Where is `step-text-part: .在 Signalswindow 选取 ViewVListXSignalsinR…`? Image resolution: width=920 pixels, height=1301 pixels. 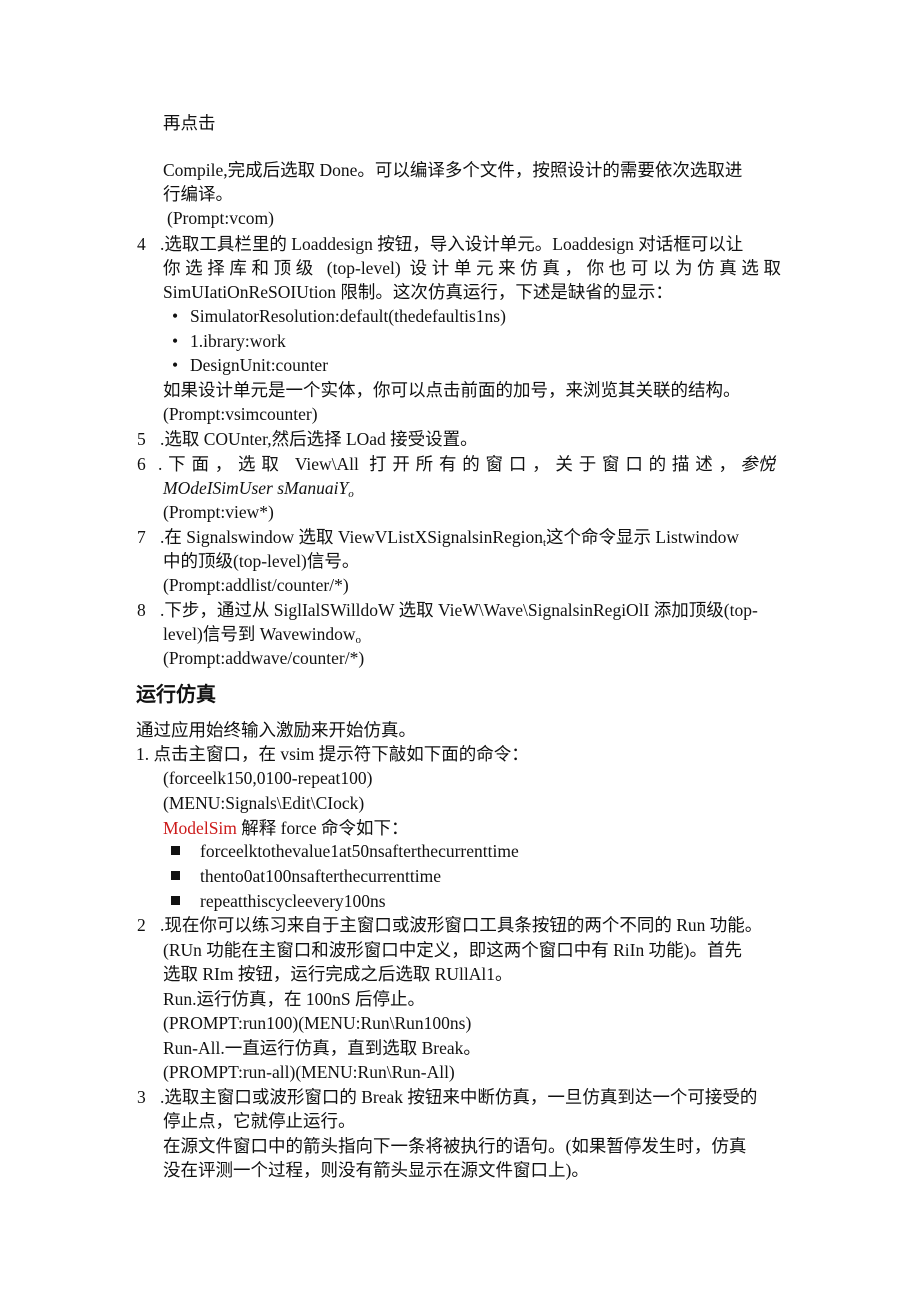 step-text-part: .在 Signalswindow 选取 ViewVListXSignalsinR… is located at coordinates (351, 537).